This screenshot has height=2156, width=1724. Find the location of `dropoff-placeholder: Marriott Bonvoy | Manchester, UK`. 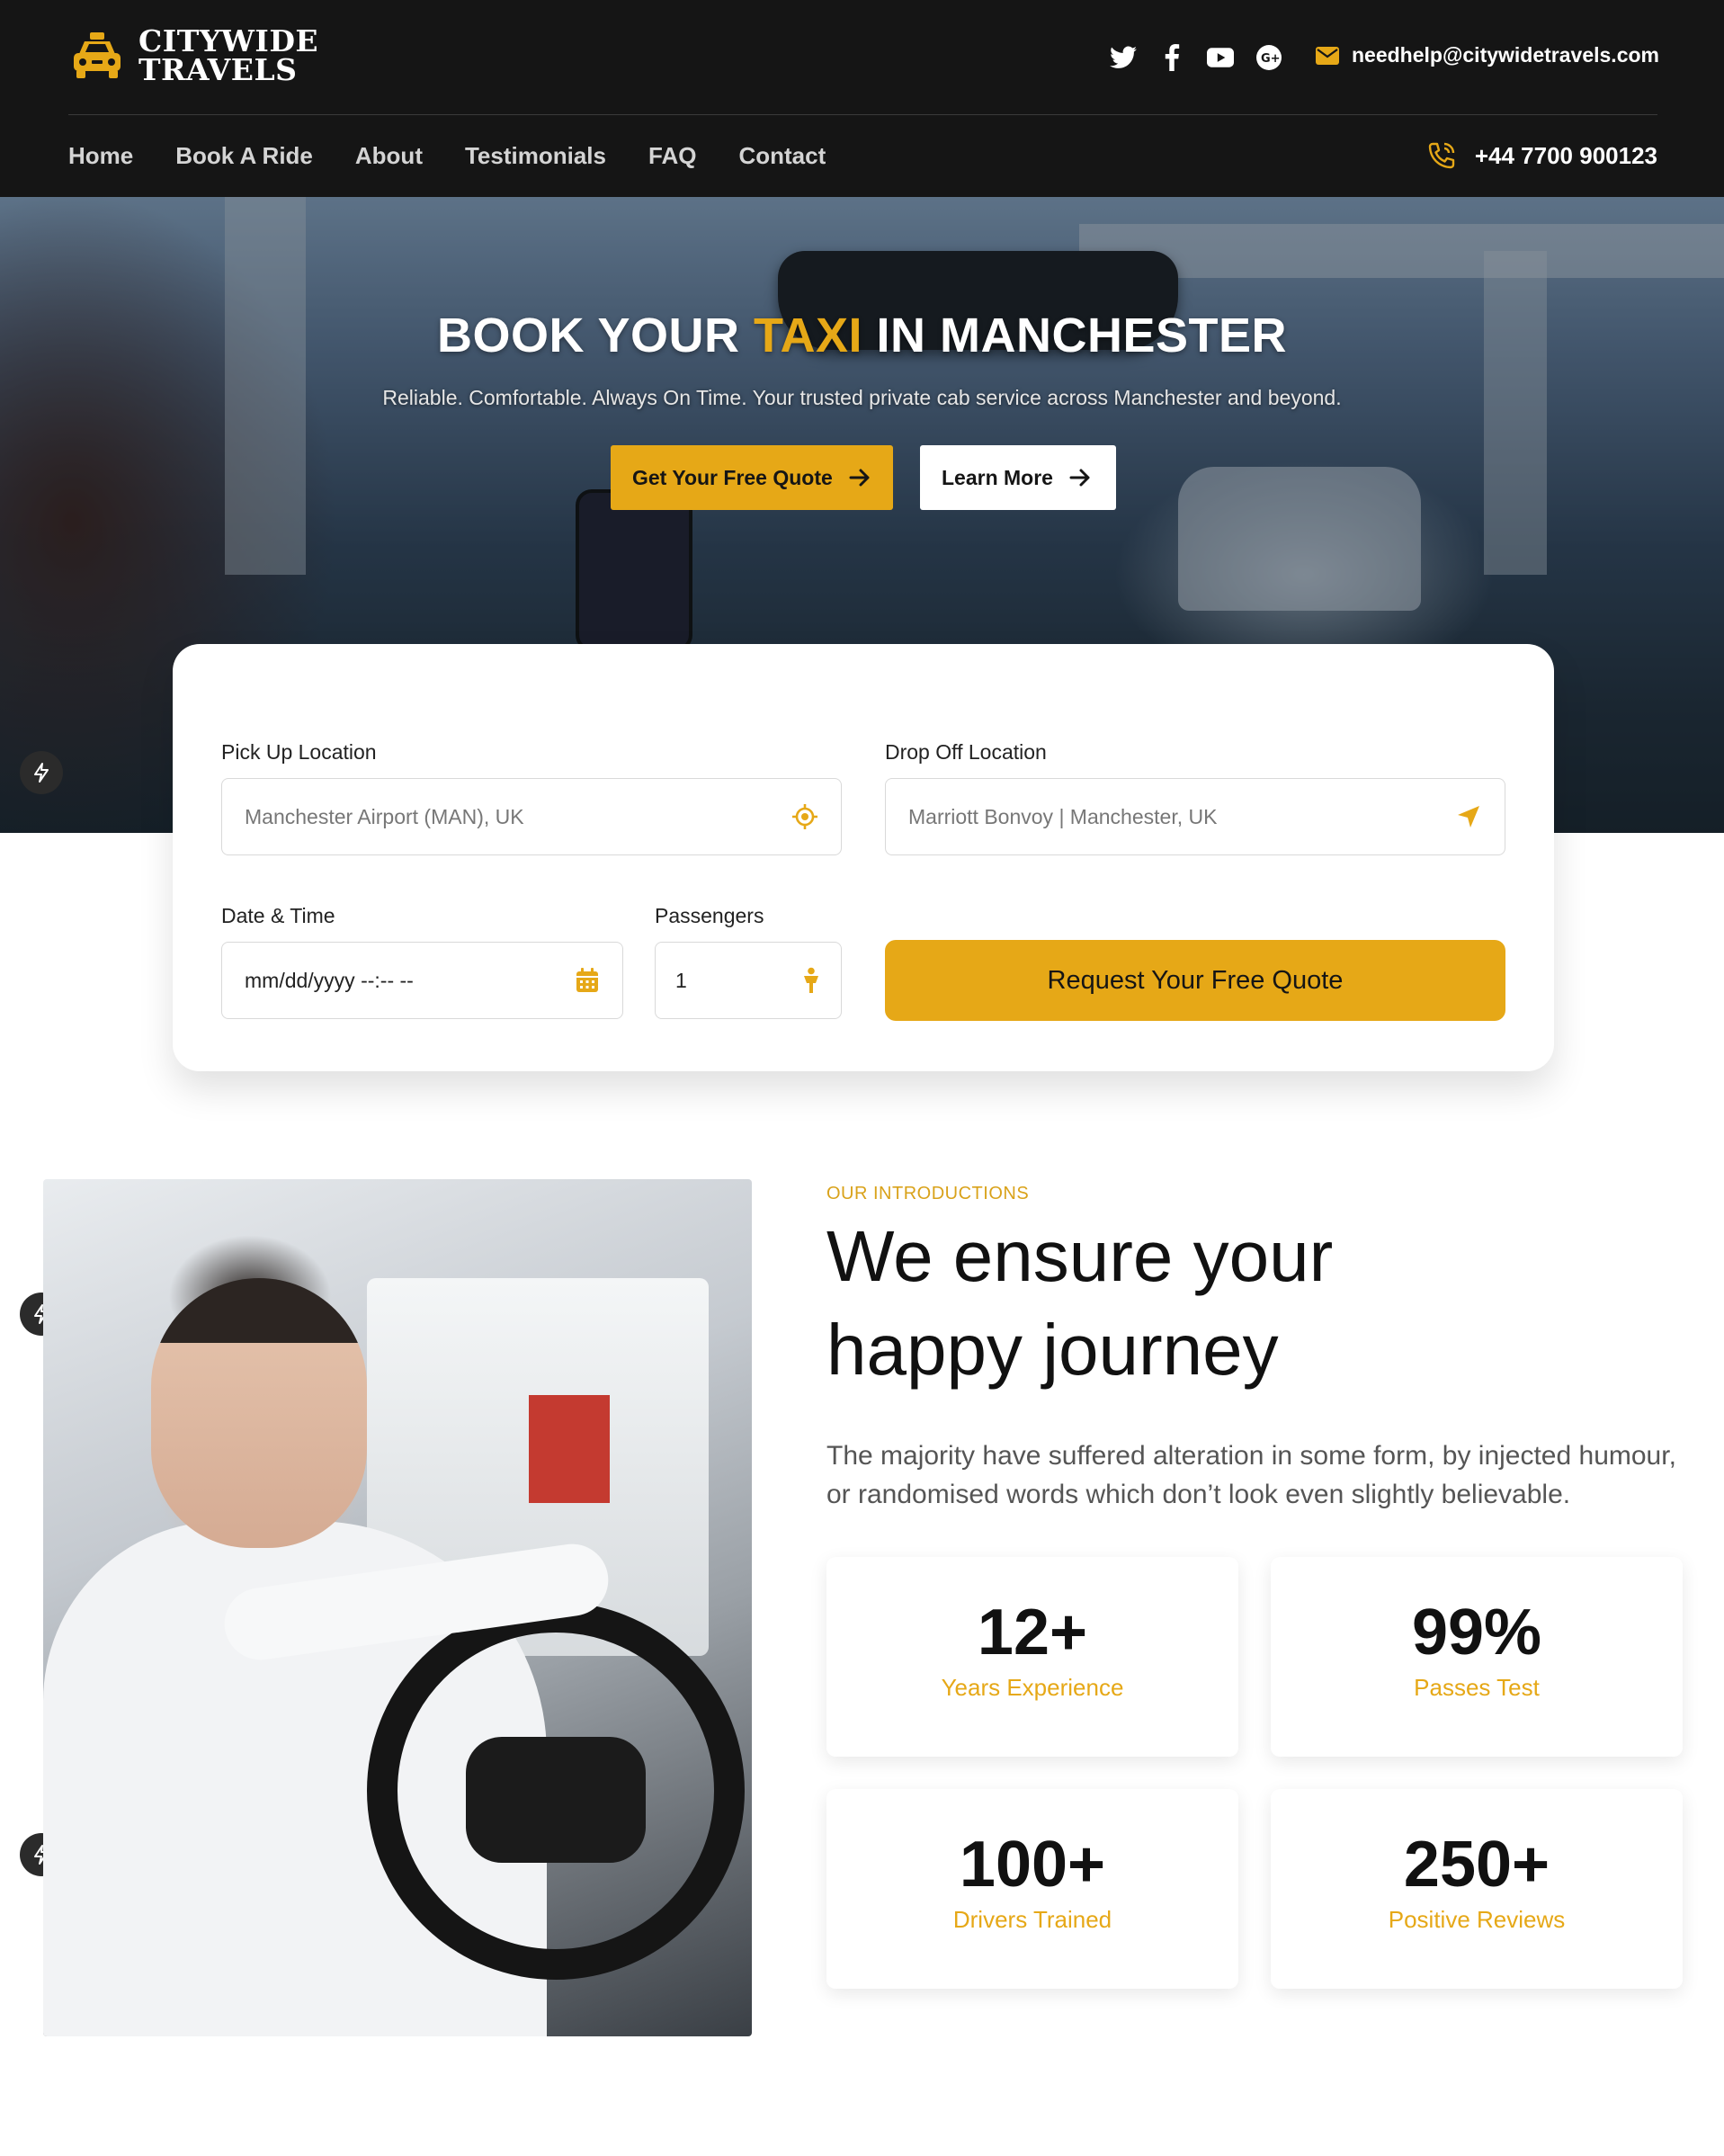

dropoff-placeholder: Marriott Bonvoy | Manchester, UK is located at coordinates (1063, 816).